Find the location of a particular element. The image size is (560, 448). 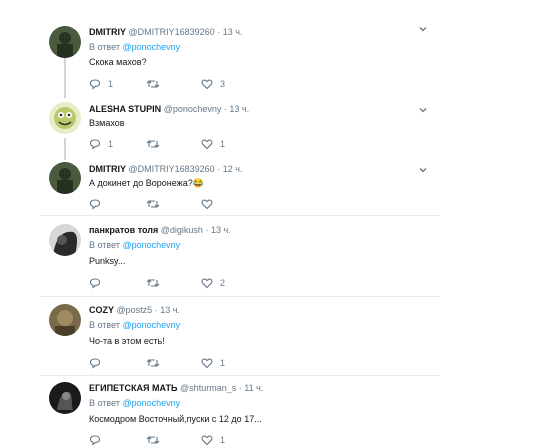

like-button: 3 is located at coordinates (213, 84).